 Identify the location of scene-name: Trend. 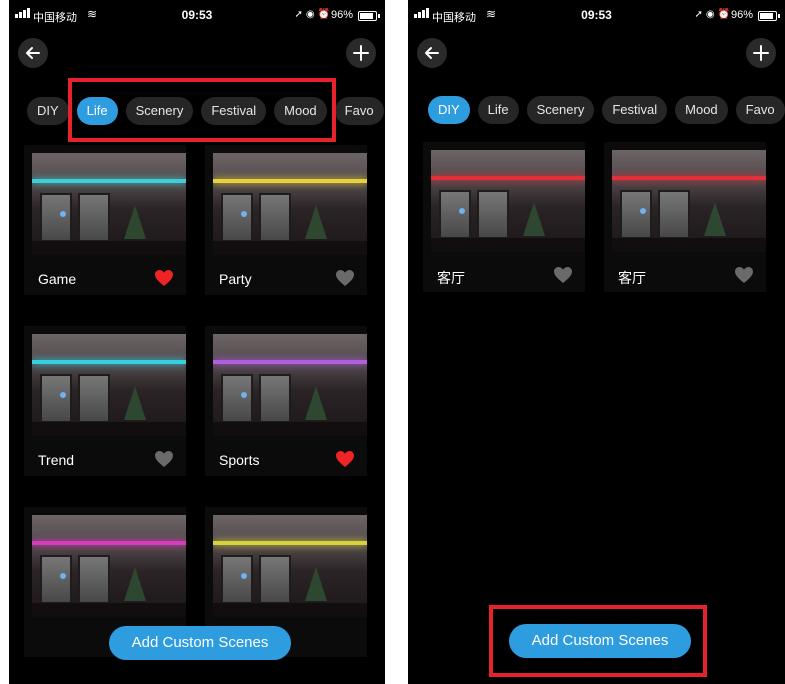
(56, 460).